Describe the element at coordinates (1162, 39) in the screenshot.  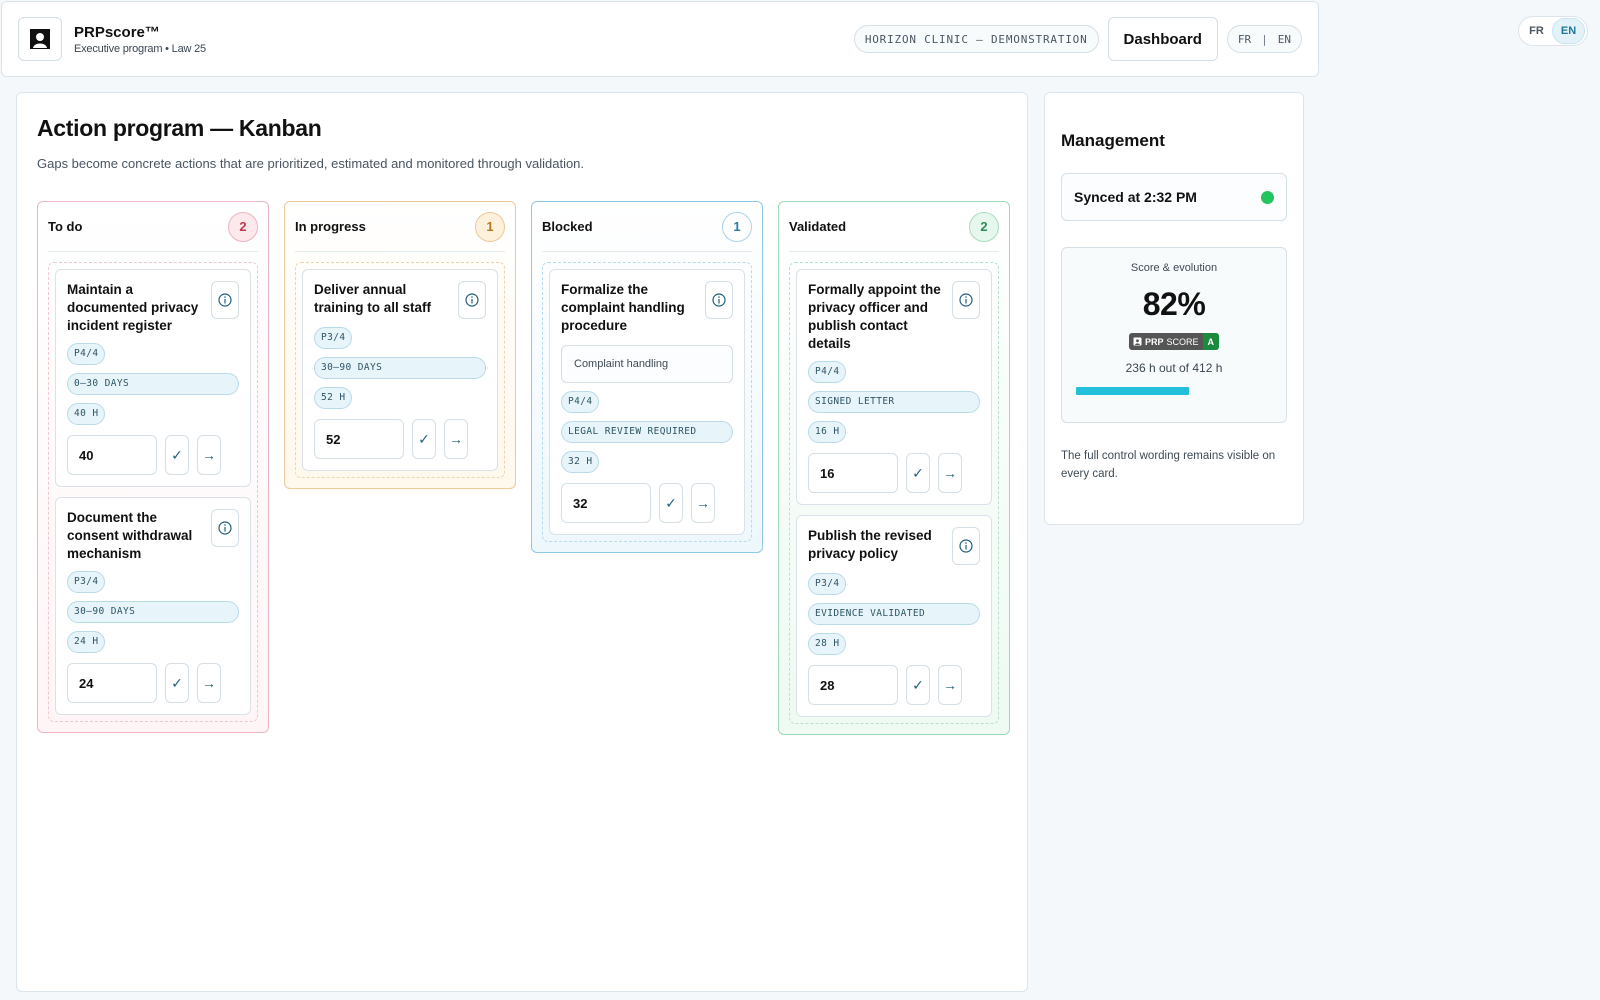
I see `dashboard-button: Dashboard` at that location.